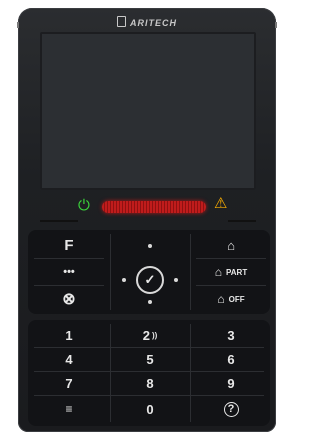 The width and height of the screenshot is (320, 432). What do you see at coordinates (84, 205) in the screenshot?
I see `power-icon: ⏻` at bounding box center [84, 205].